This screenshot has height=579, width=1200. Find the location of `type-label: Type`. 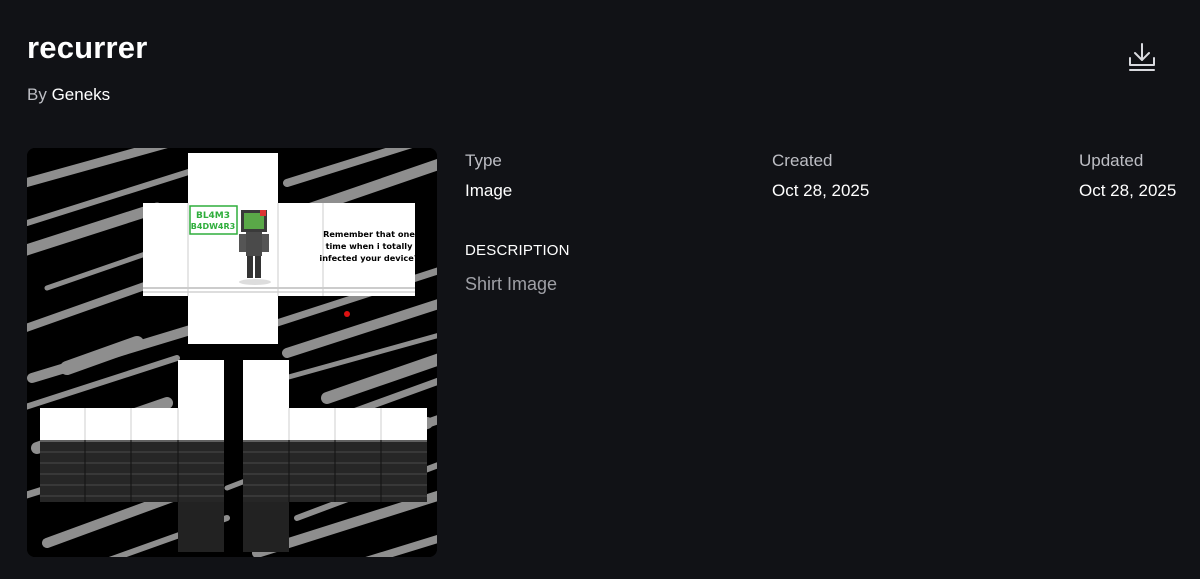

type-label: Type is located at coordinates (483, 160).